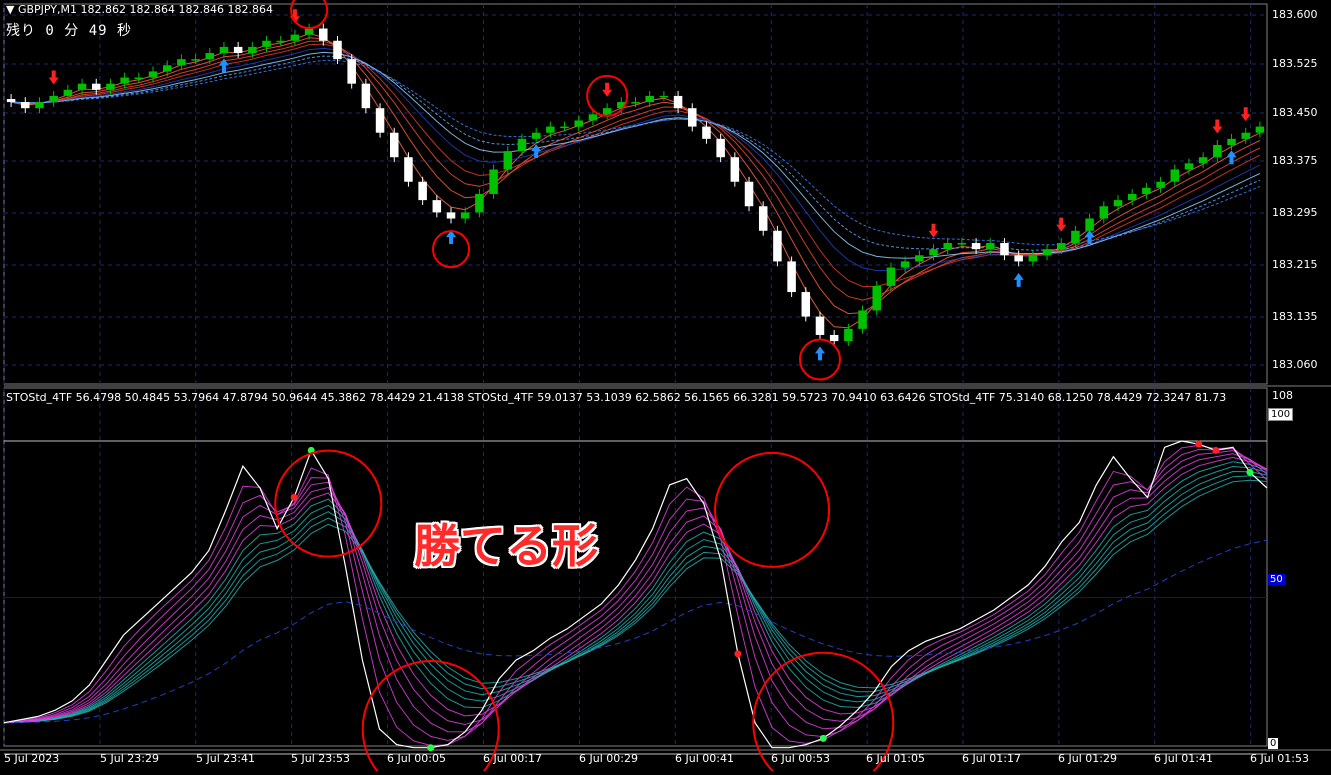 The height and width of the screenshot is (775, 1331). I want to click on time-label: 6 Jul 00:41, so click(704, 758).